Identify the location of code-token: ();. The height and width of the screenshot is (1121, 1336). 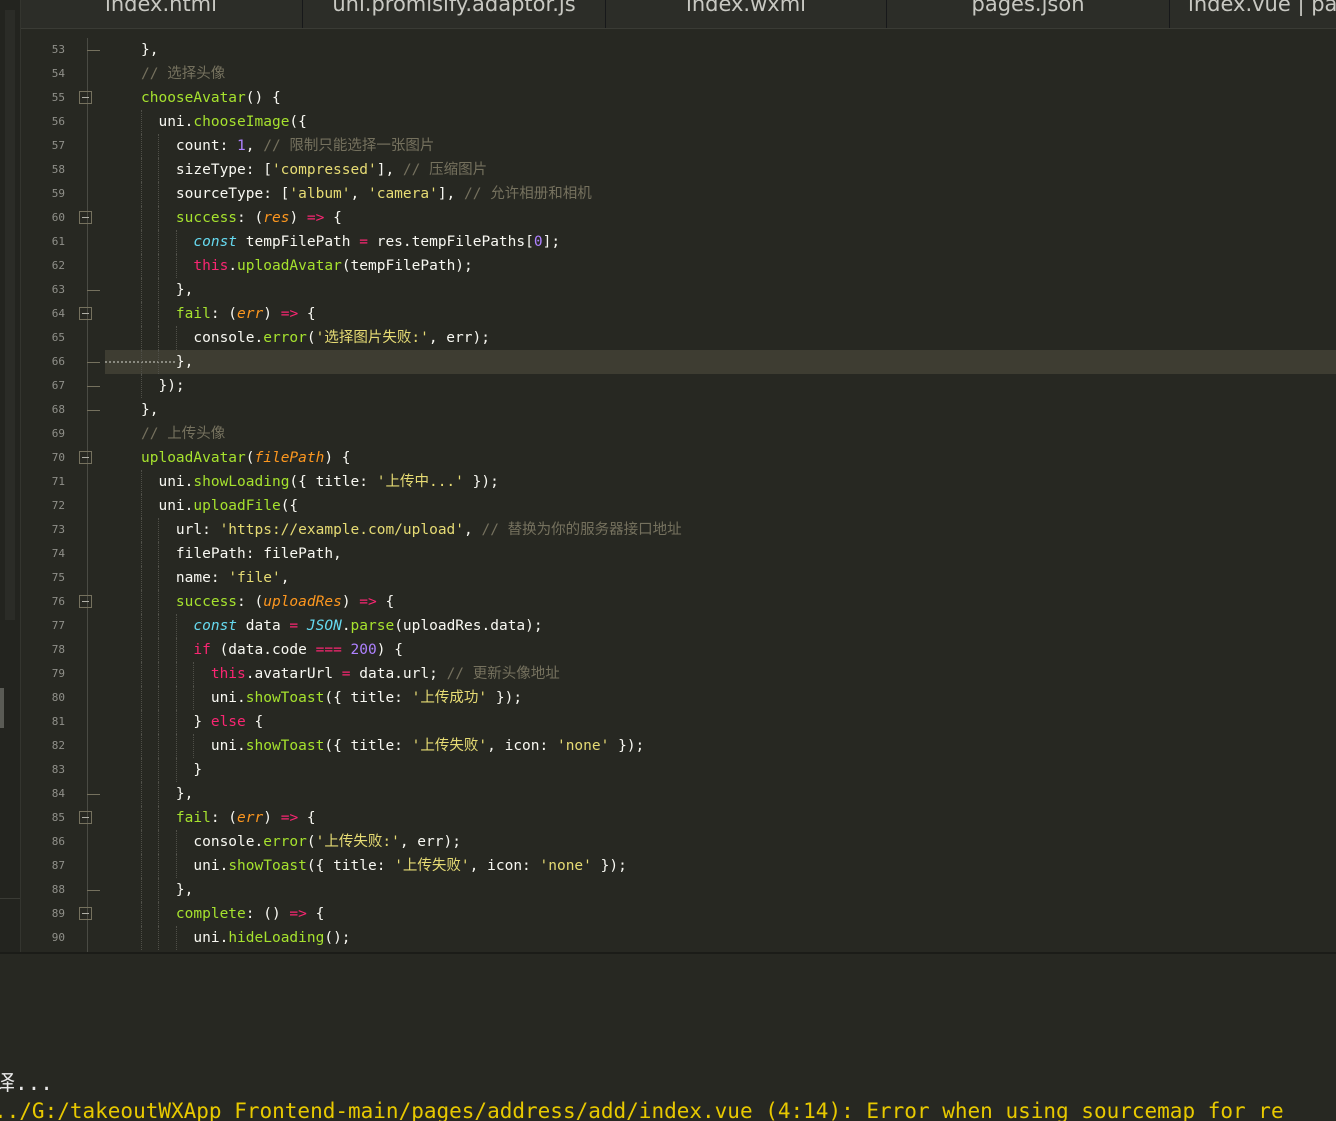
(337, 938).